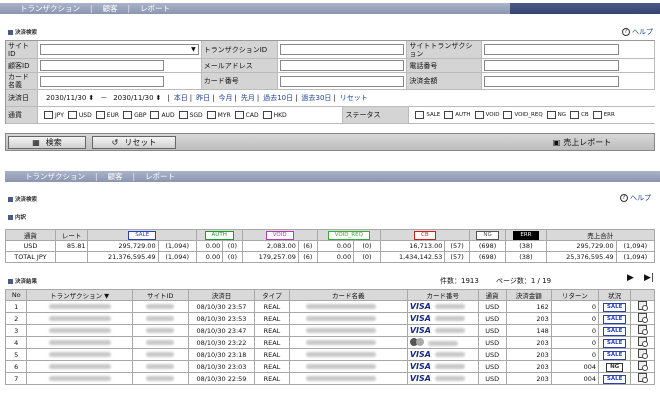 The image size is (660, 409). I want to click on help-link: ? ヘルプ, so click(637, 32).